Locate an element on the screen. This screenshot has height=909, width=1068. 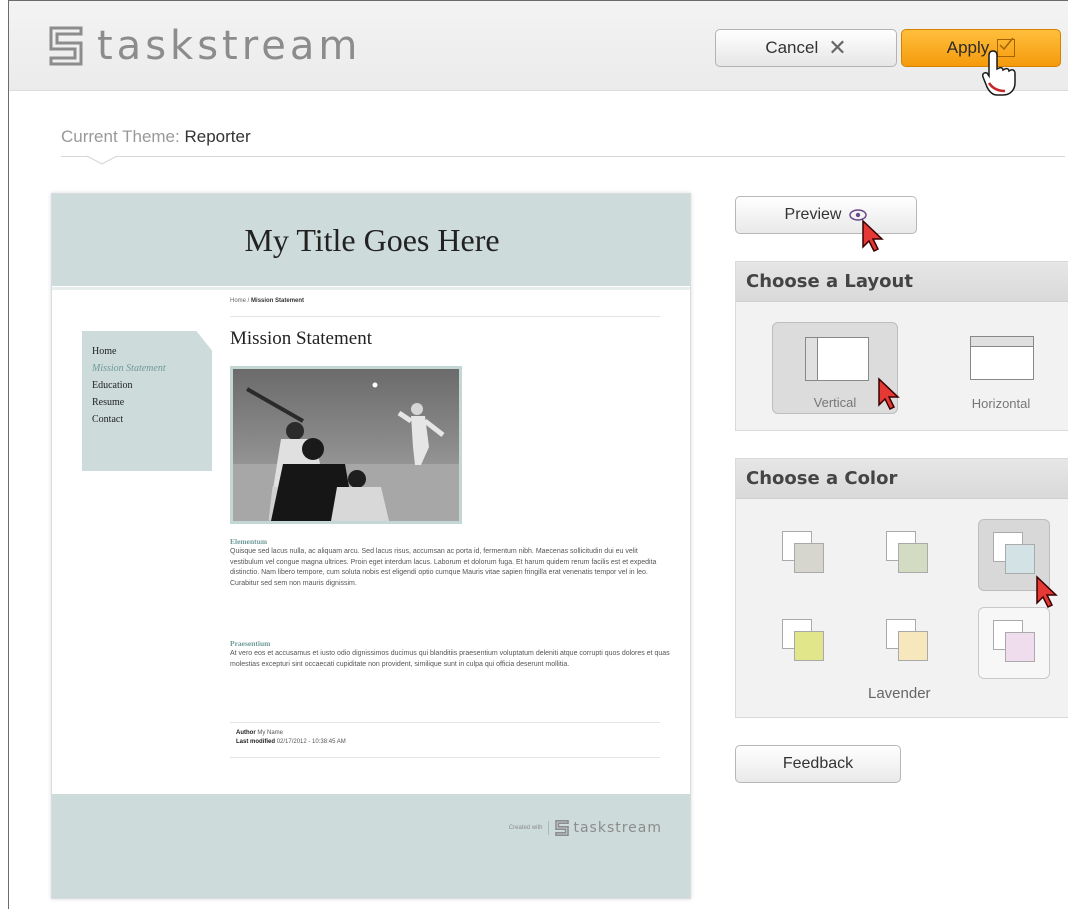
modified-value: 02/17/2012 - 10:38:45 AM is located at coordinates (311, 742).